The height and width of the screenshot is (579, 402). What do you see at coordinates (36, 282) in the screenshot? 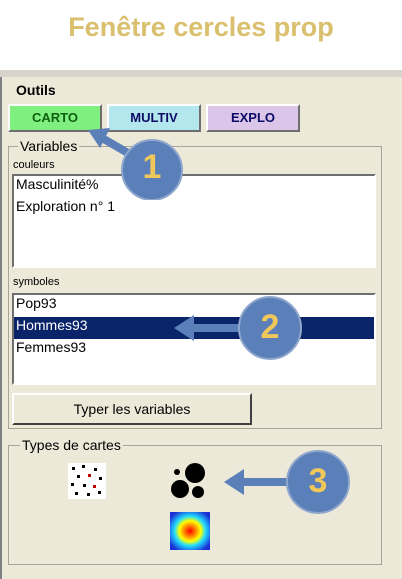
I see `symbols-label: symboles` at bounding box center [36, 282].